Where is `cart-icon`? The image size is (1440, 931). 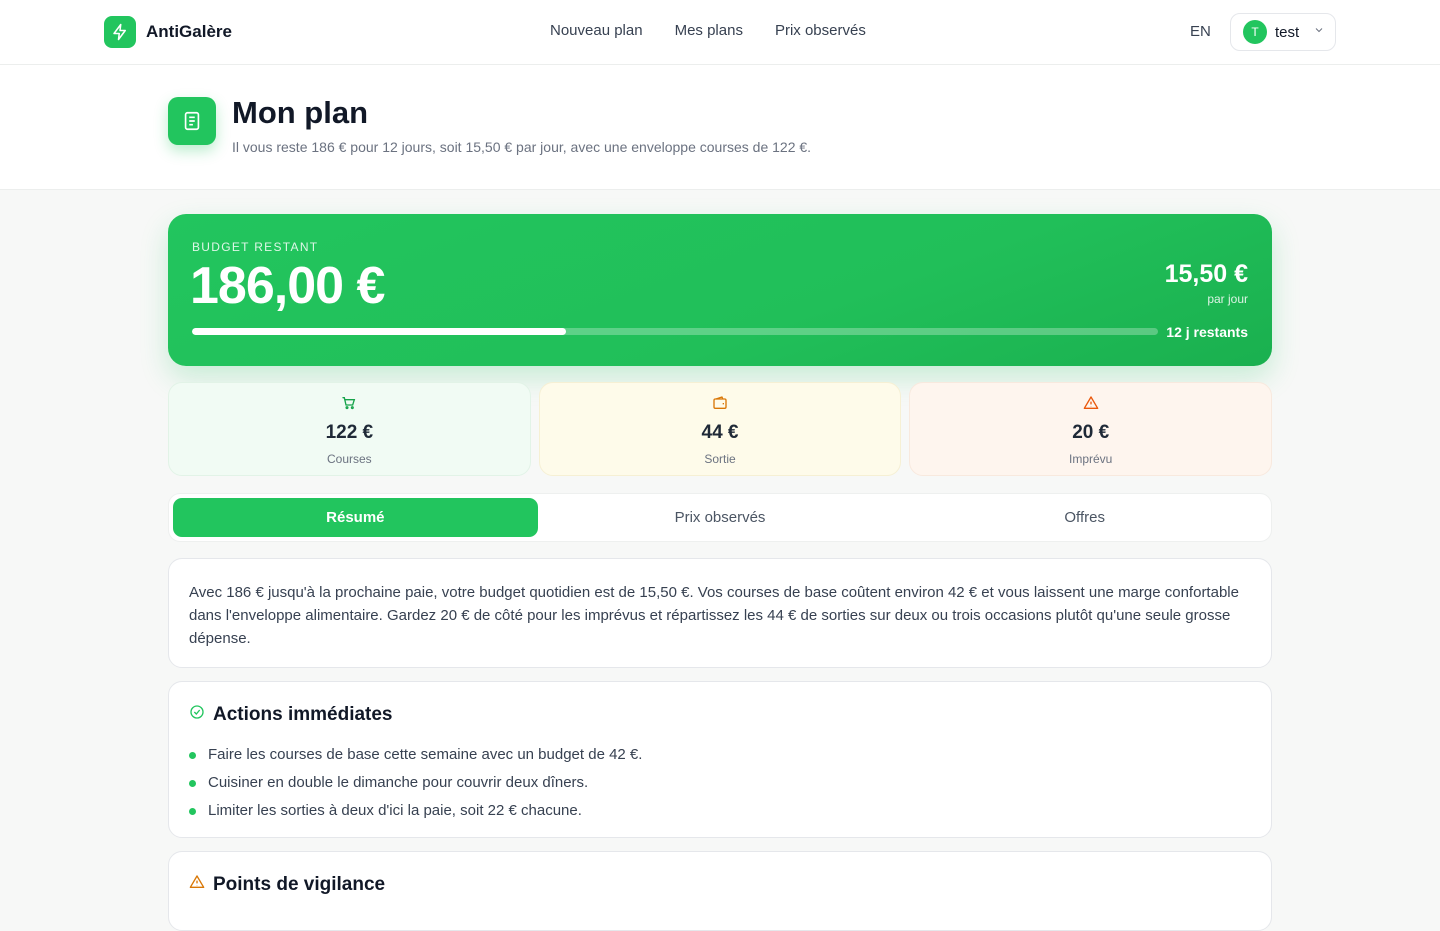
cart-icon is located at coordinates (349, 405).